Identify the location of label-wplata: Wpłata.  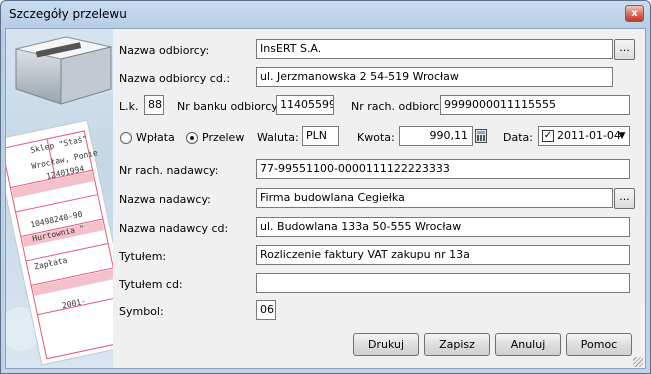
(155, 138).